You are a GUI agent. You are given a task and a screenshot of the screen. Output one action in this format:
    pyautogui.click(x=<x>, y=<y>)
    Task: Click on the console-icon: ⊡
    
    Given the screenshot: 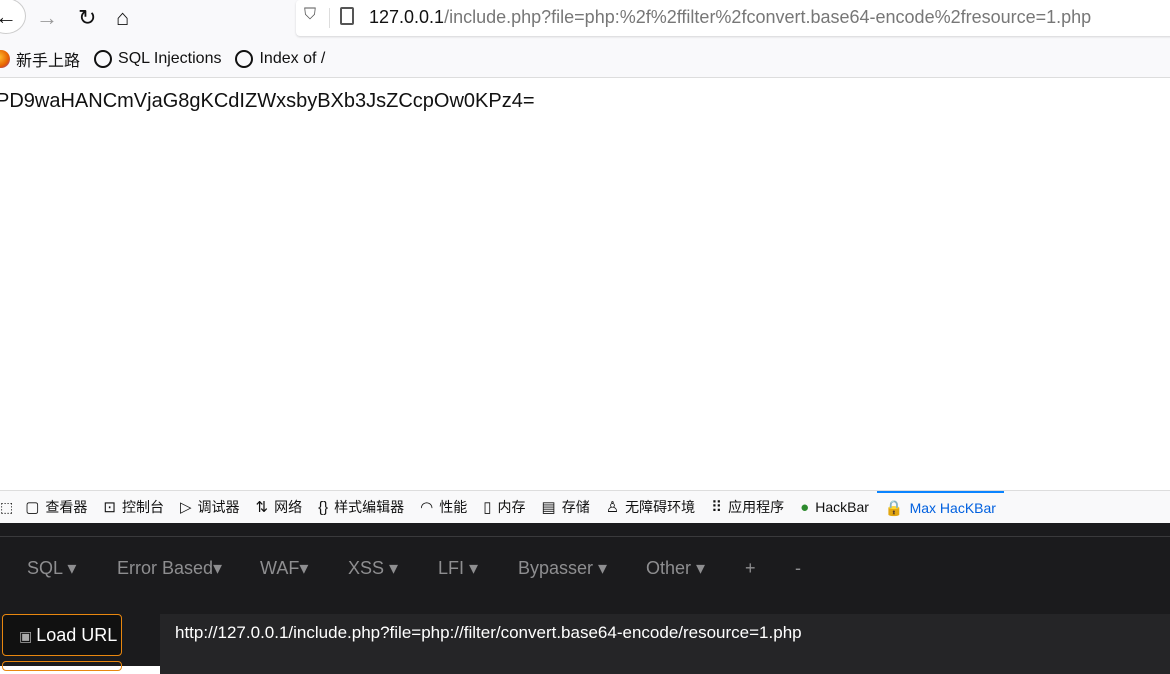 What is the action you would take?
    pyautogui.click(x=109, y=507)
    